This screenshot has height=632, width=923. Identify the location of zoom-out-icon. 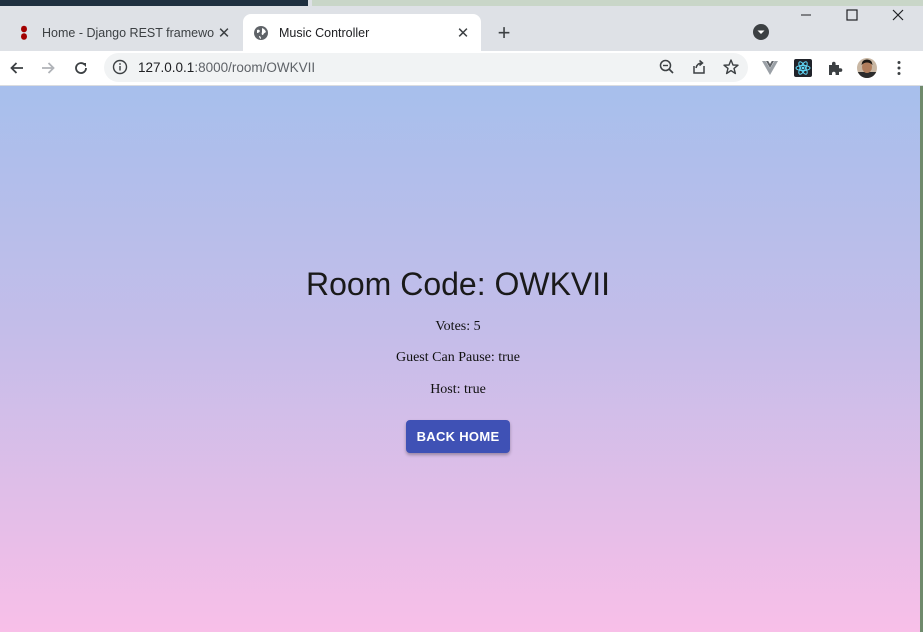
(667, 67).